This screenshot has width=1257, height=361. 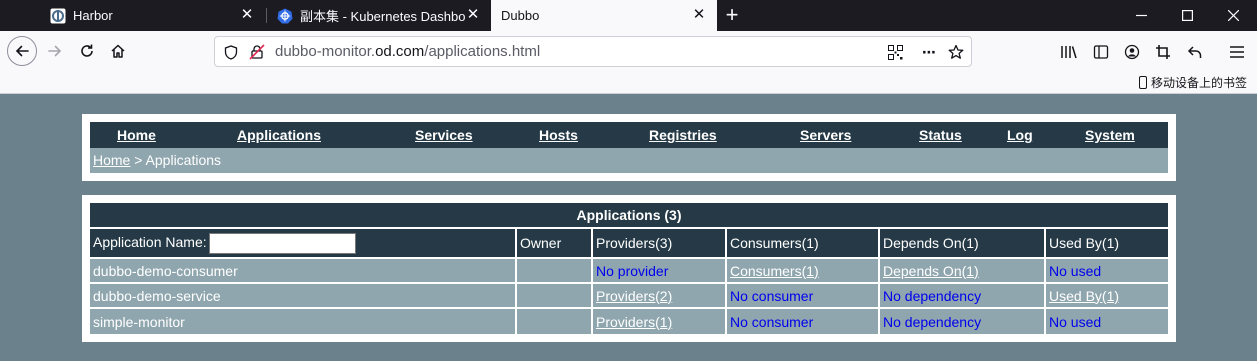 I want to click on application-name-label: Application Name:, so click(x=150, y=241).